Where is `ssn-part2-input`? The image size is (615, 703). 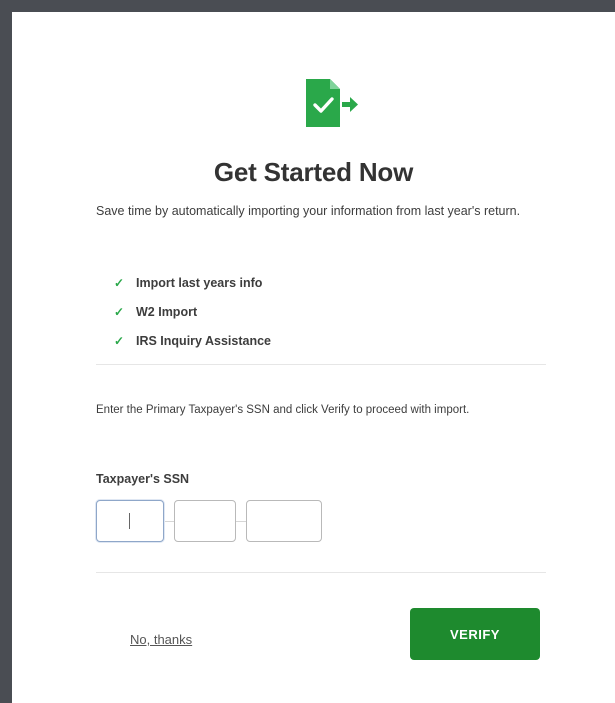
ssn-part2-input is located at coordinates (205, 521).